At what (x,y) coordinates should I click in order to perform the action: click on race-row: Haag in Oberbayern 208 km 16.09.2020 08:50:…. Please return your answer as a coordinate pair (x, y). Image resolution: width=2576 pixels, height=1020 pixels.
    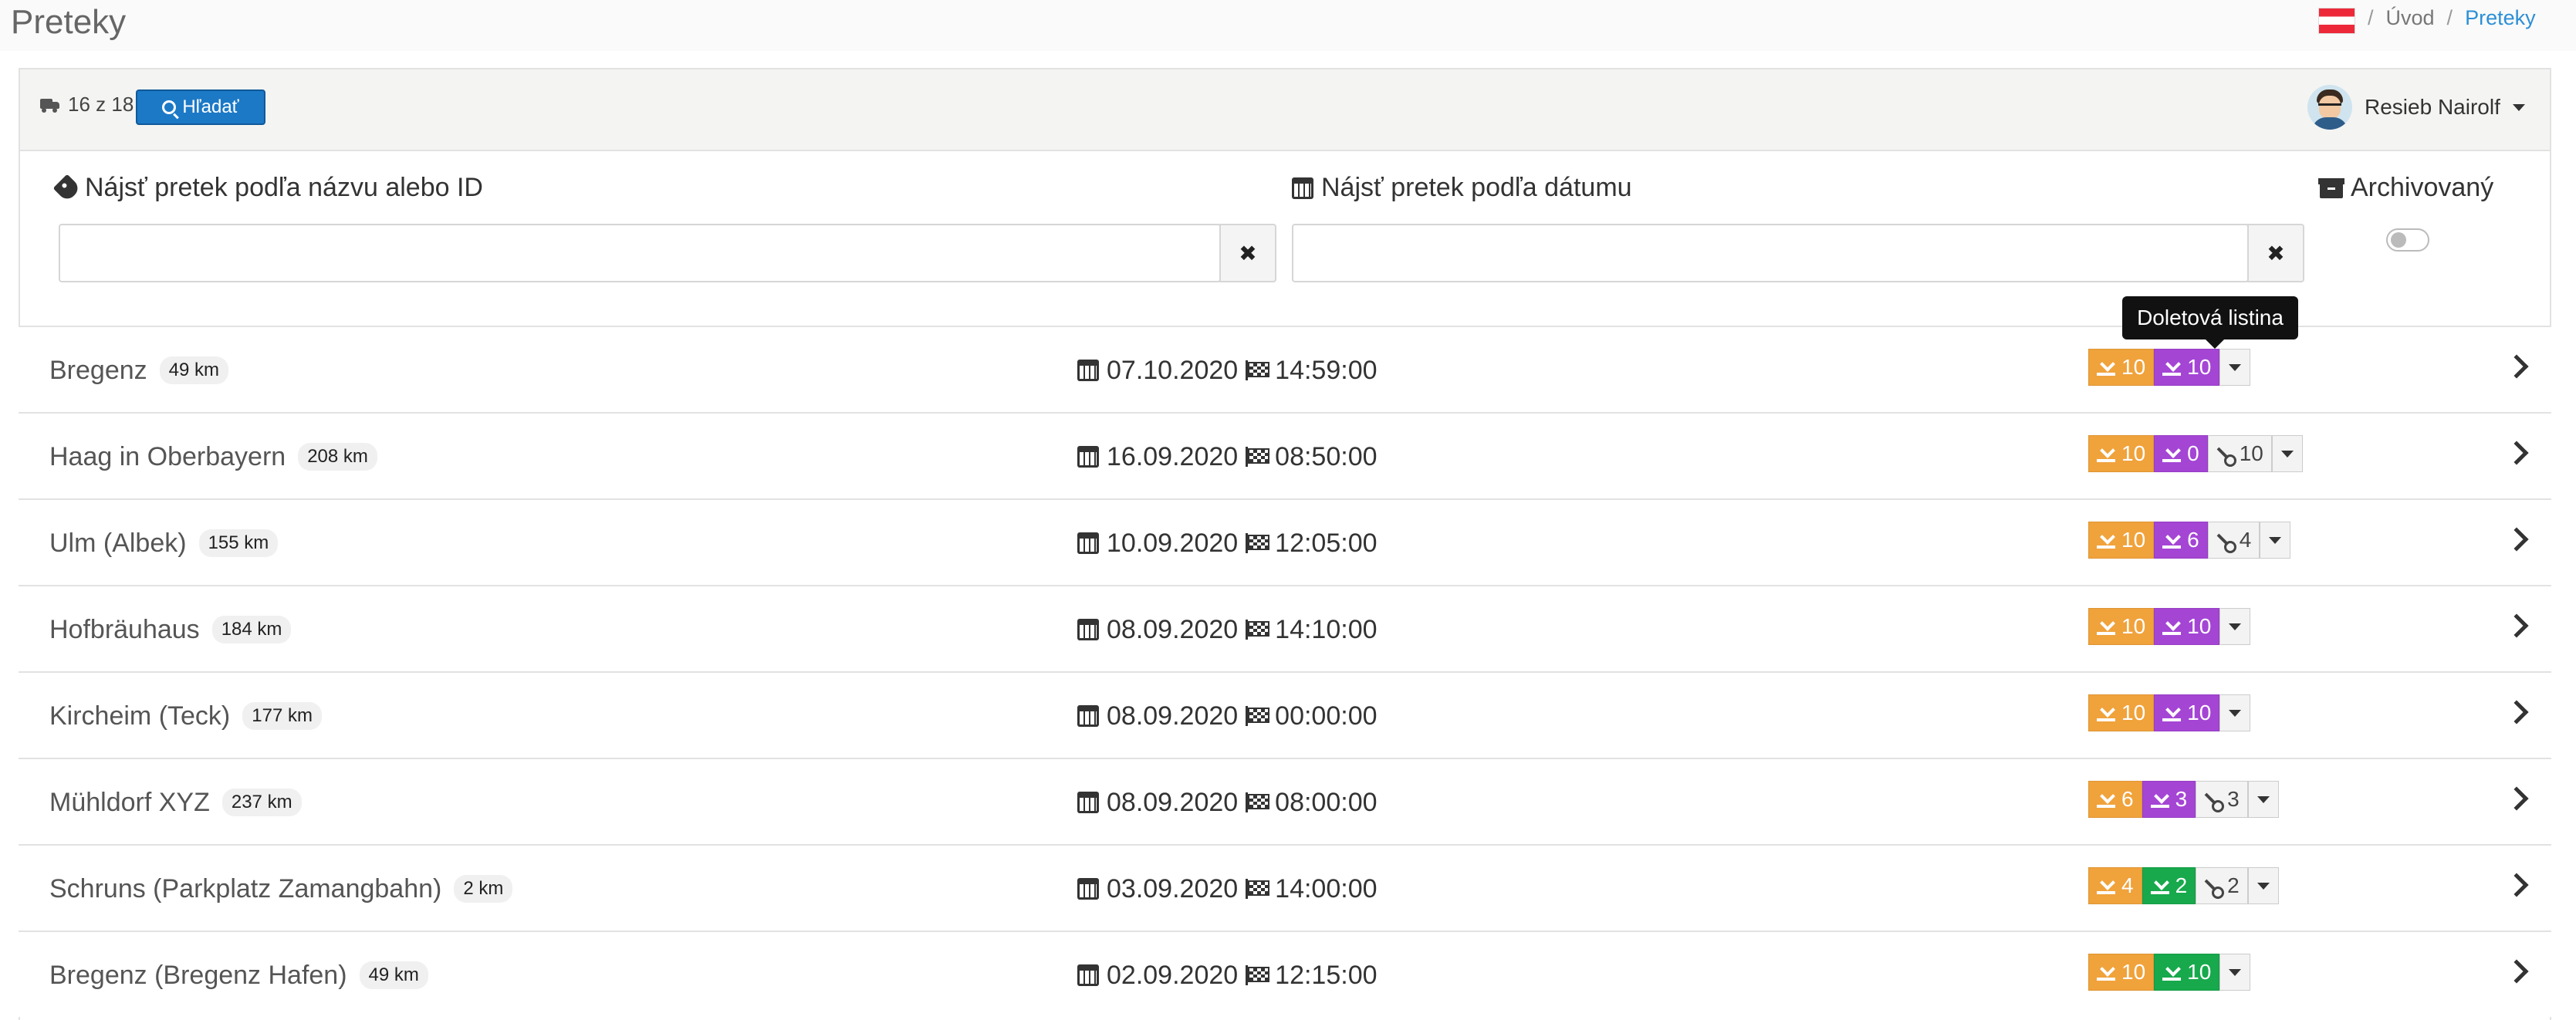
    Looking at the image, I should click on (1285, 455).